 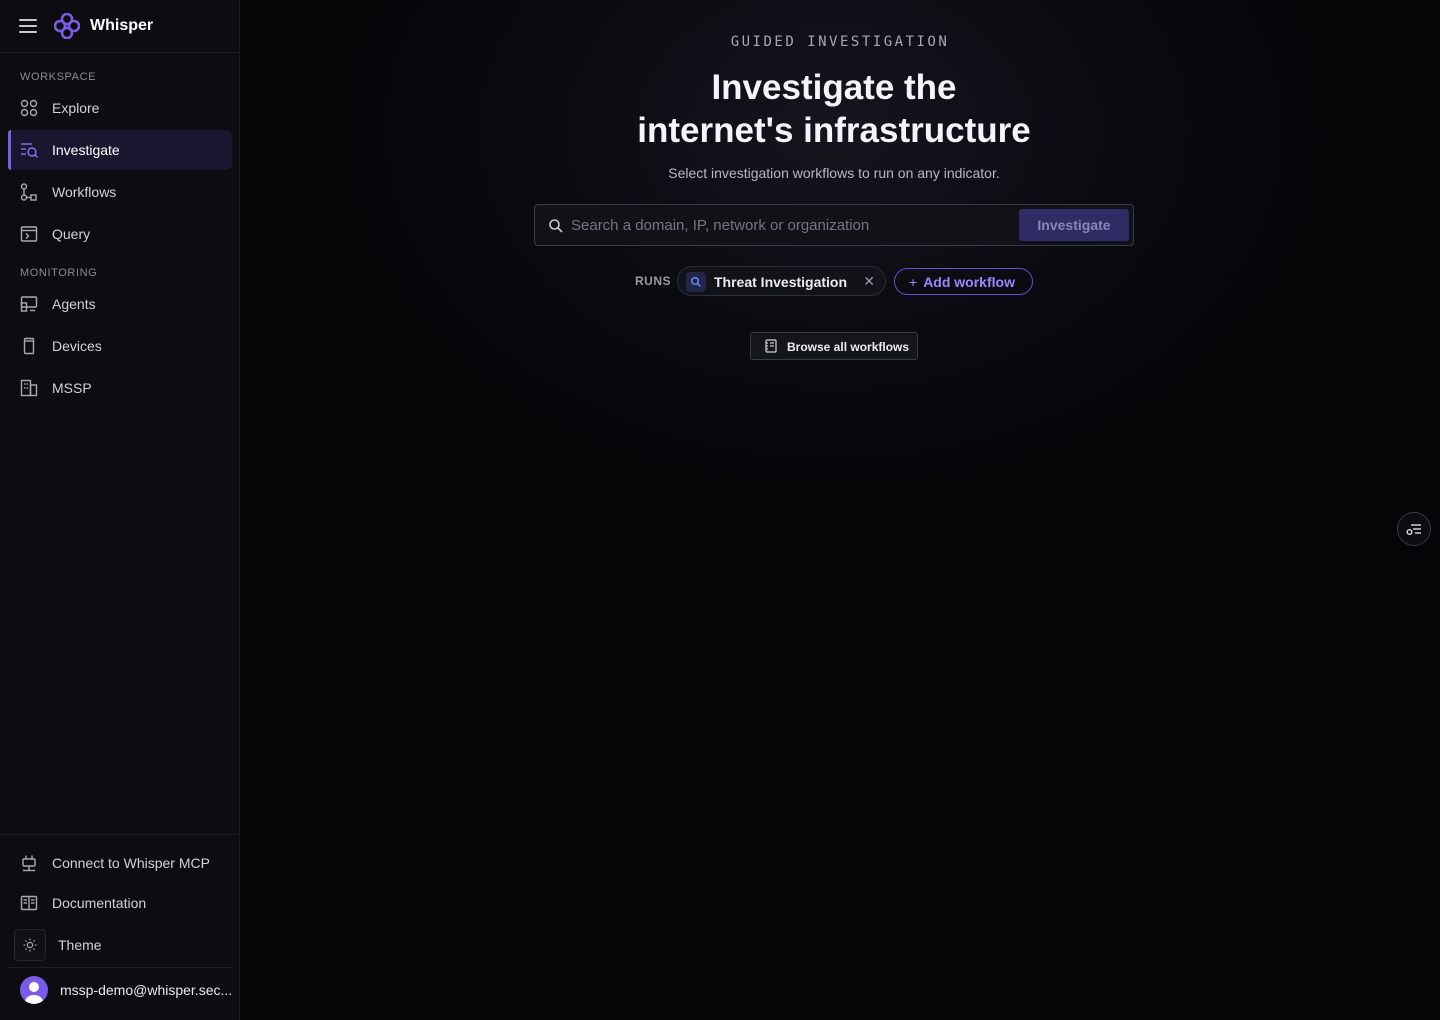 I want to click on sidebar-divider, so click(x=119, y=834).